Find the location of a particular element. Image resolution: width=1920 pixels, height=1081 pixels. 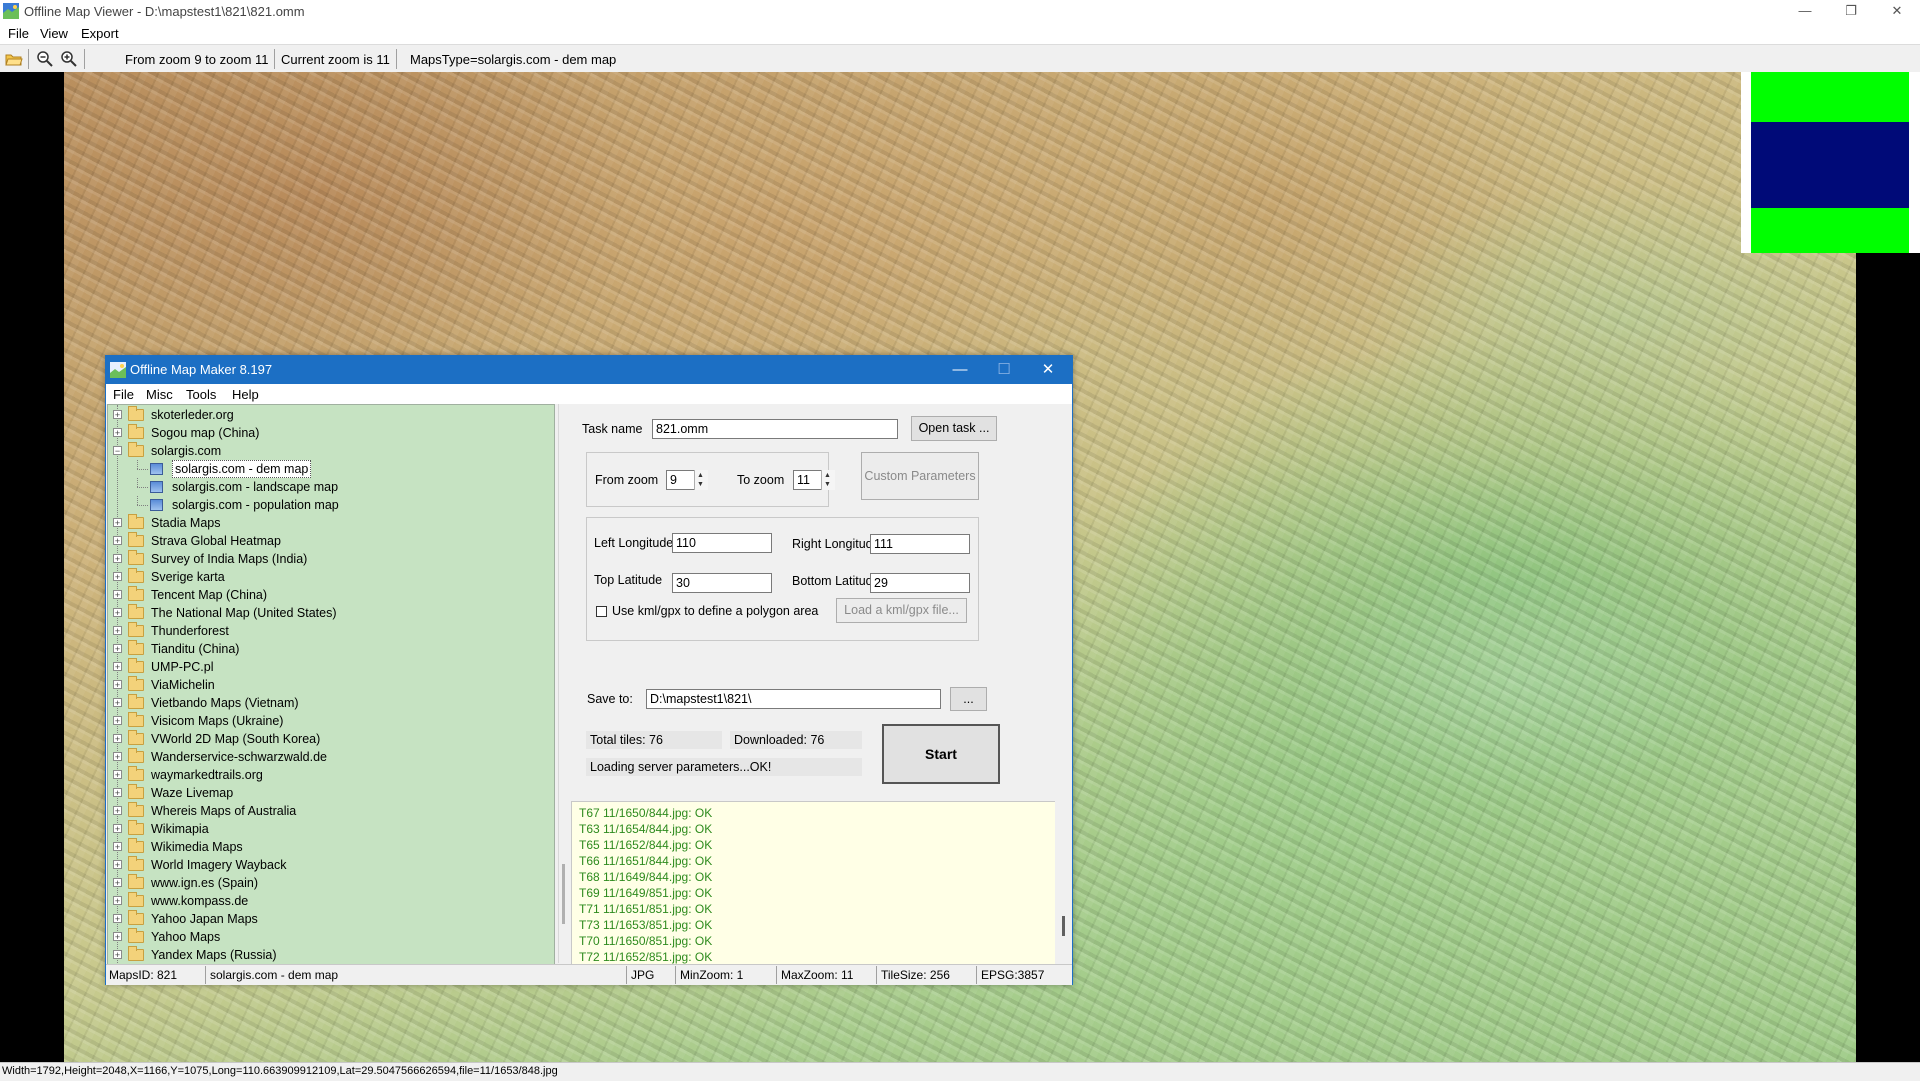

log-scrollbar is located at coordinates (1063, 882).